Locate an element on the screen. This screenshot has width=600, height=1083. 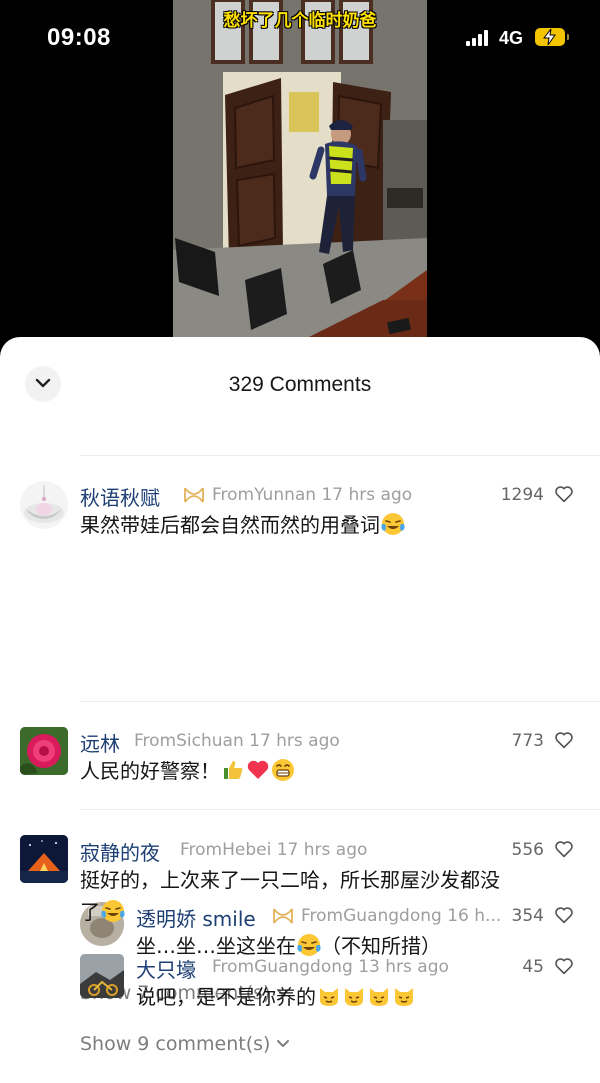
reply-text: 说吧，是不是你养的 is located at coordinates (276, 997).